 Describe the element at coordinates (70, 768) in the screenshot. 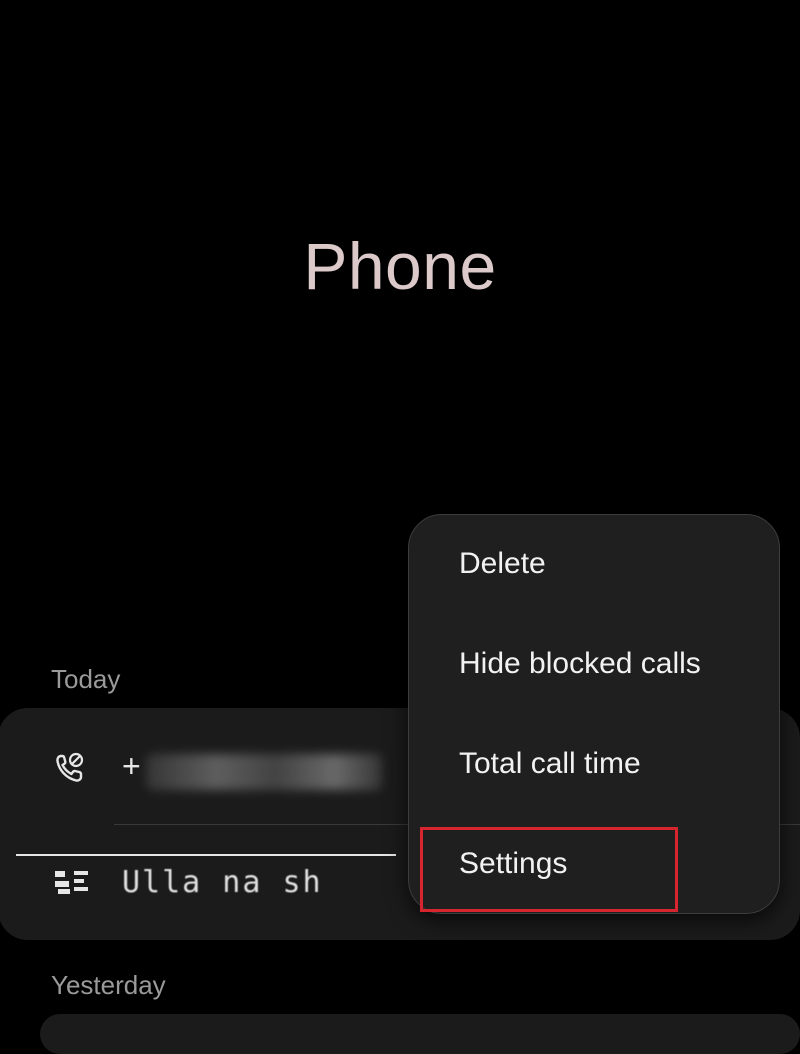

I see `blocked-call-icon` at that location.